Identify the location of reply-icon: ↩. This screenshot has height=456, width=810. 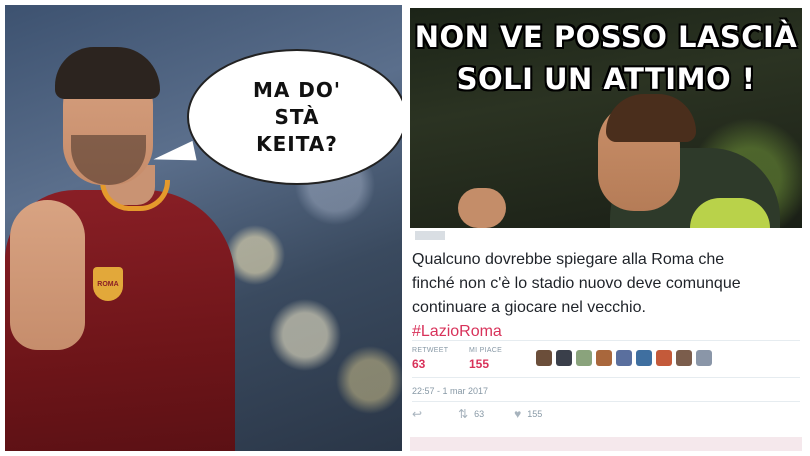
(417, 414).